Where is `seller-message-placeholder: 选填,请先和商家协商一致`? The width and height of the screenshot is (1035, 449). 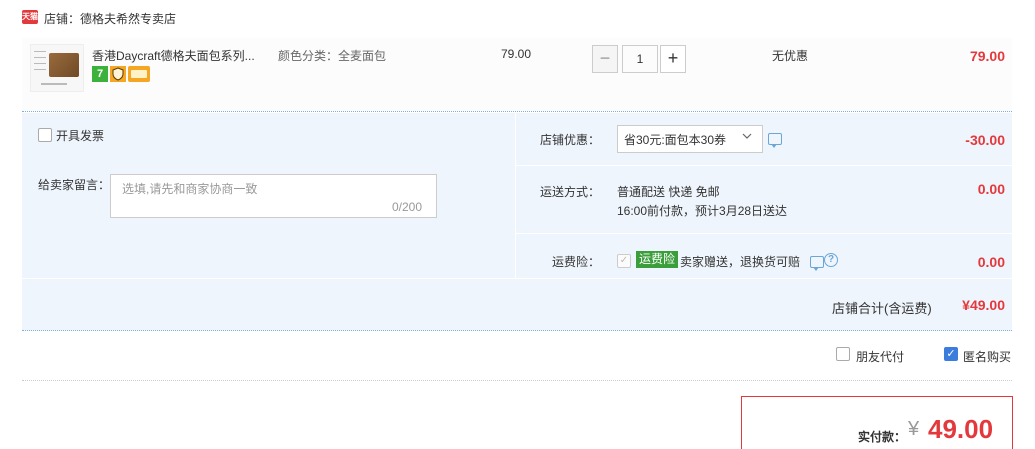
seller-message-placeholder: 选填,请先和商家协商一致 is located at coordinates (190, 189).